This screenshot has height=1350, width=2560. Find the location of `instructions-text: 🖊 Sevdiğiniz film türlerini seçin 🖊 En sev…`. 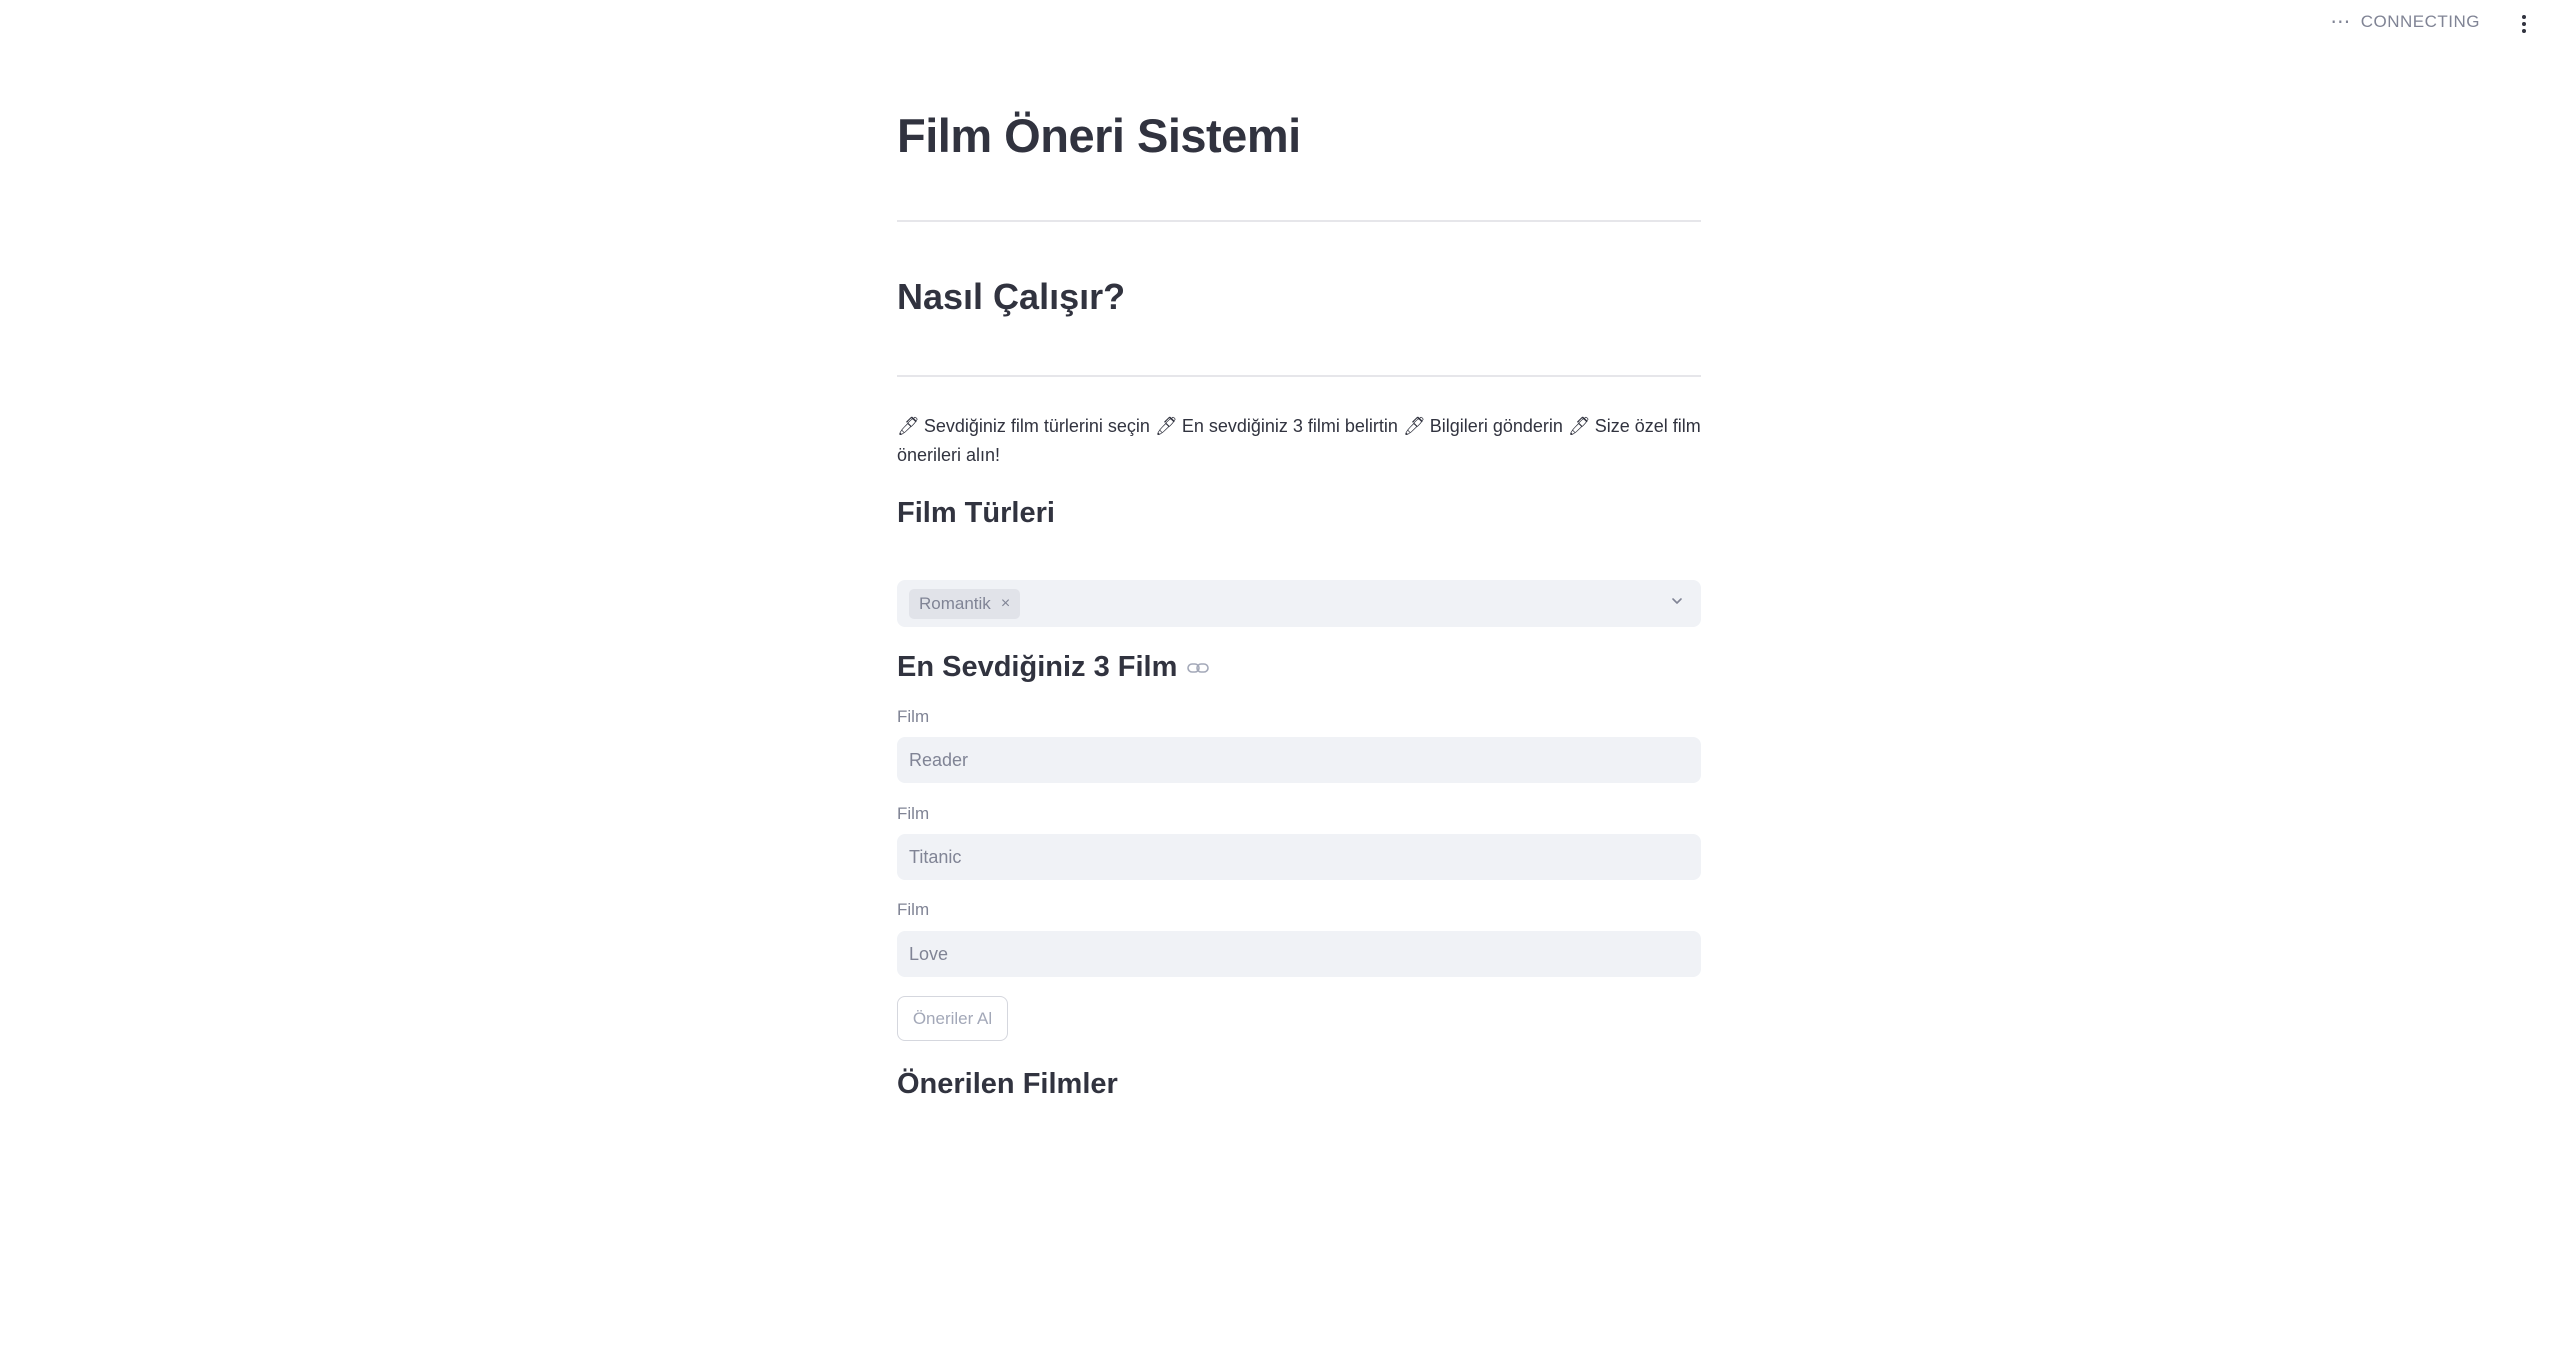

instructions-text: 🖊 Sevdiğiniz film türlerini seçin 🖊 En sev… is located at coordinates (1299, 441).